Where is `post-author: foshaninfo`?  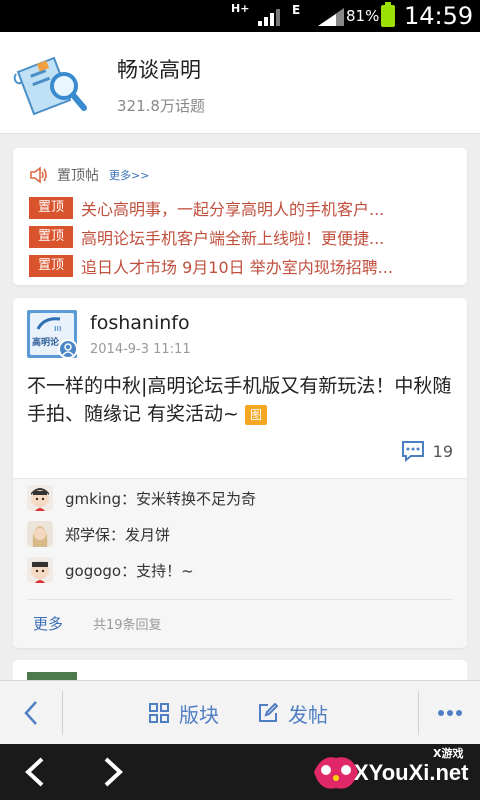 post-author: foshaninfo is located at coordinates (140, 323).